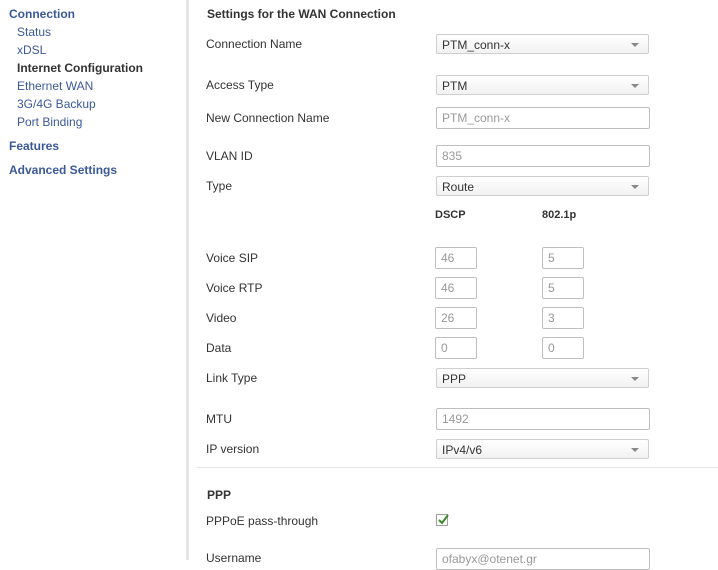 The height and width of the screenshot is (570, 718). What do you see at coordinates (34, 146) in the screenshot?
I see `nav-section-features: Features` at bounding box center [34, 146].